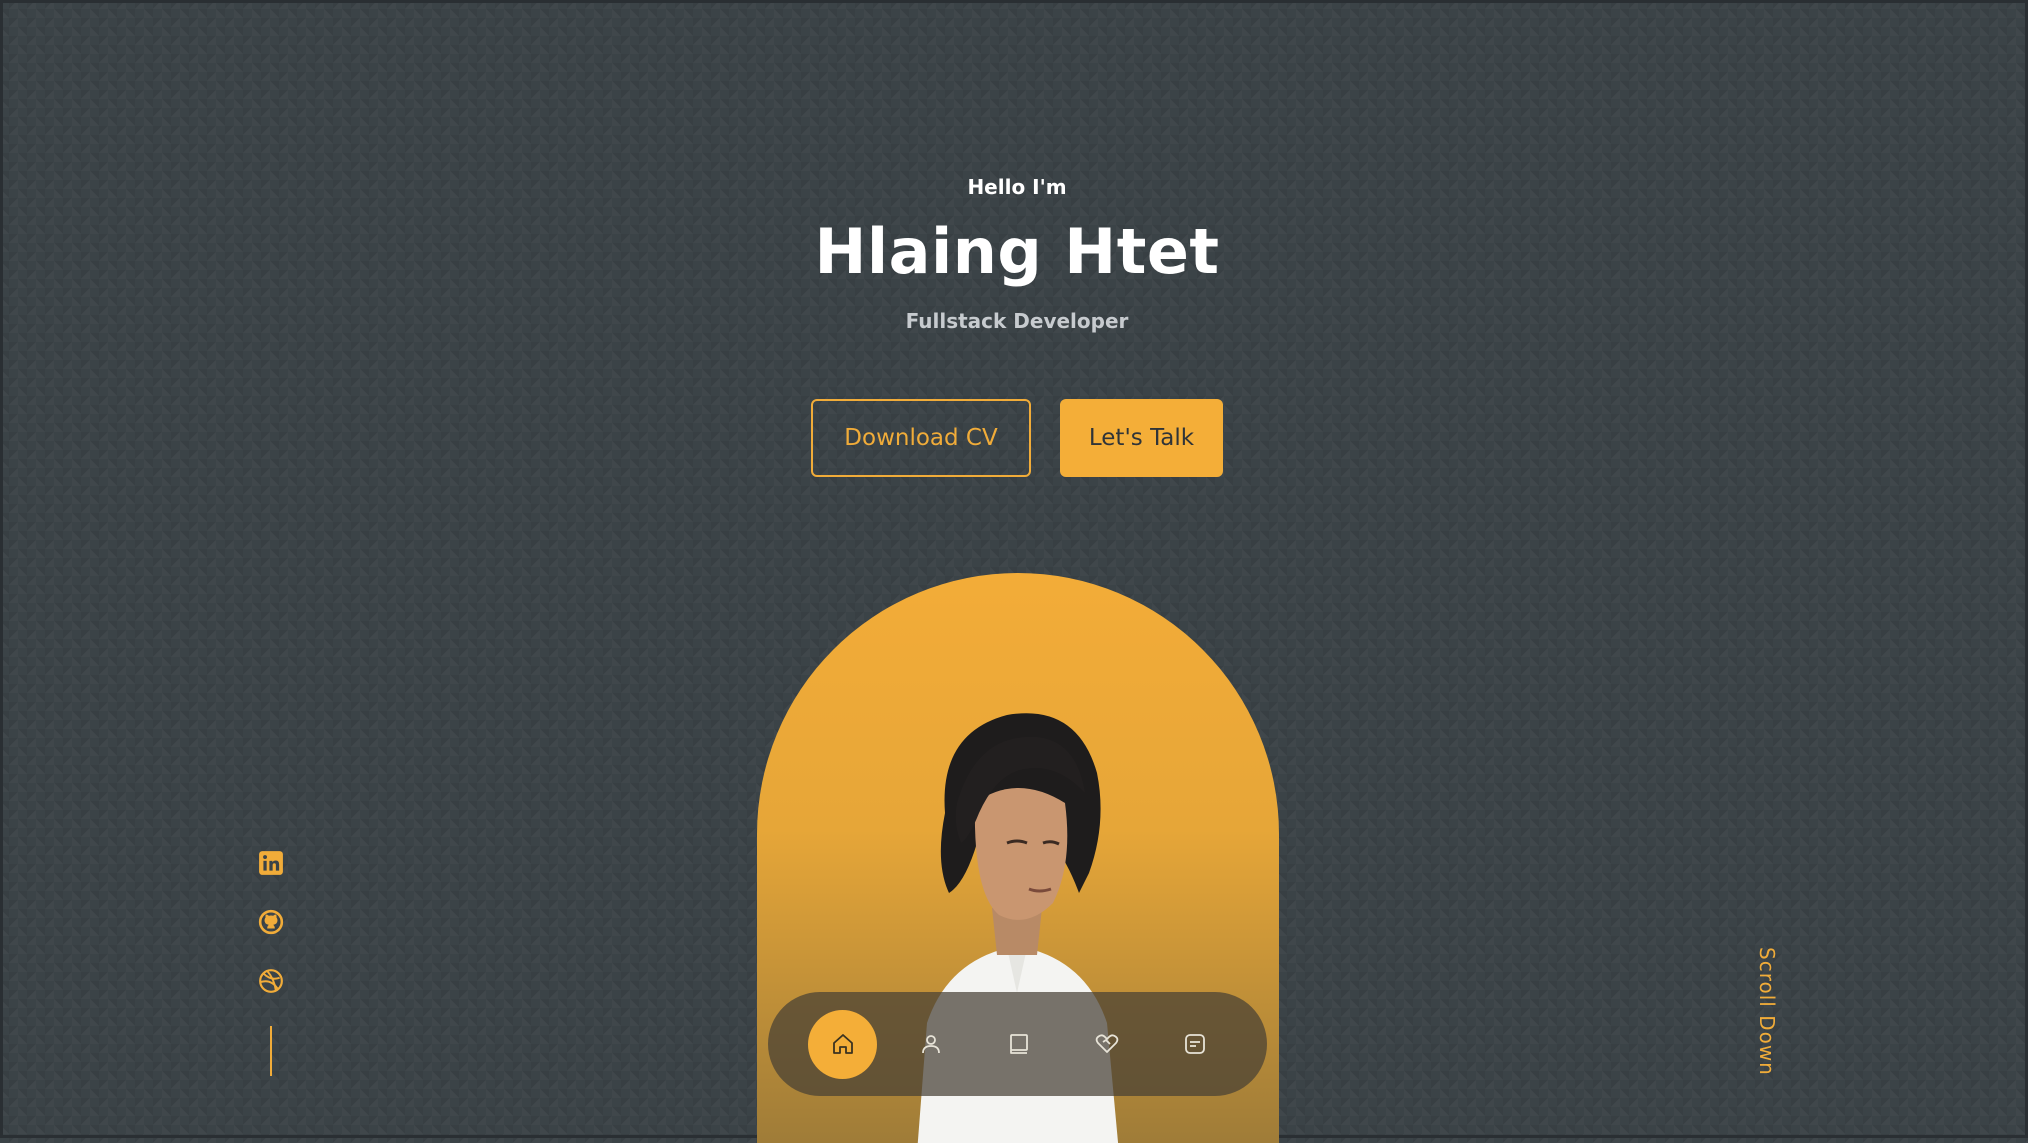 This screenshot has height=1143, width=2028. Describe the element at coordinates (921, 438) in the screenshot. I see `download-cv-button: Download CV` at that location.